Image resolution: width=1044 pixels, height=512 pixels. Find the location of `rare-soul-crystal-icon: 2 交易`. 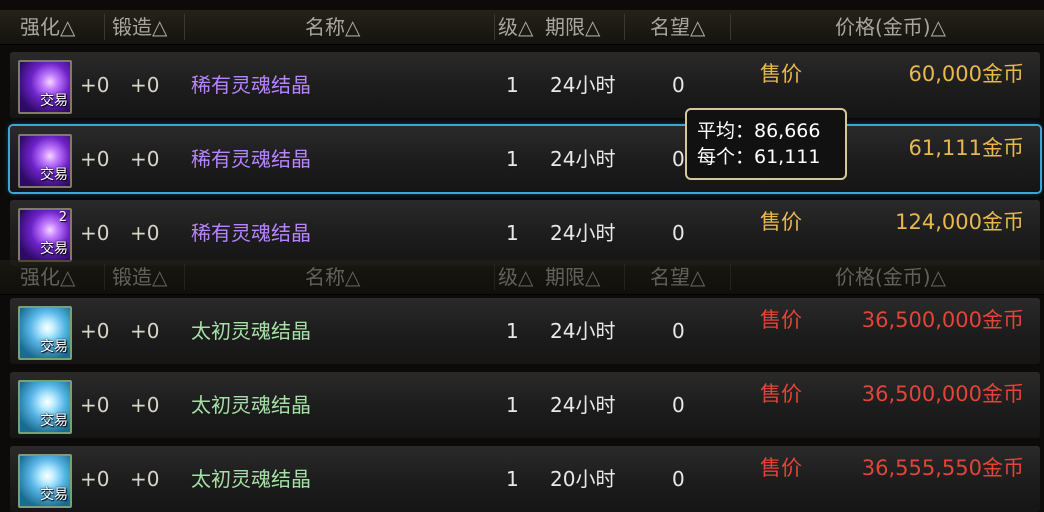

rare-soul-crystal-icon: 2 交易 is located at coordinates (45, 235).